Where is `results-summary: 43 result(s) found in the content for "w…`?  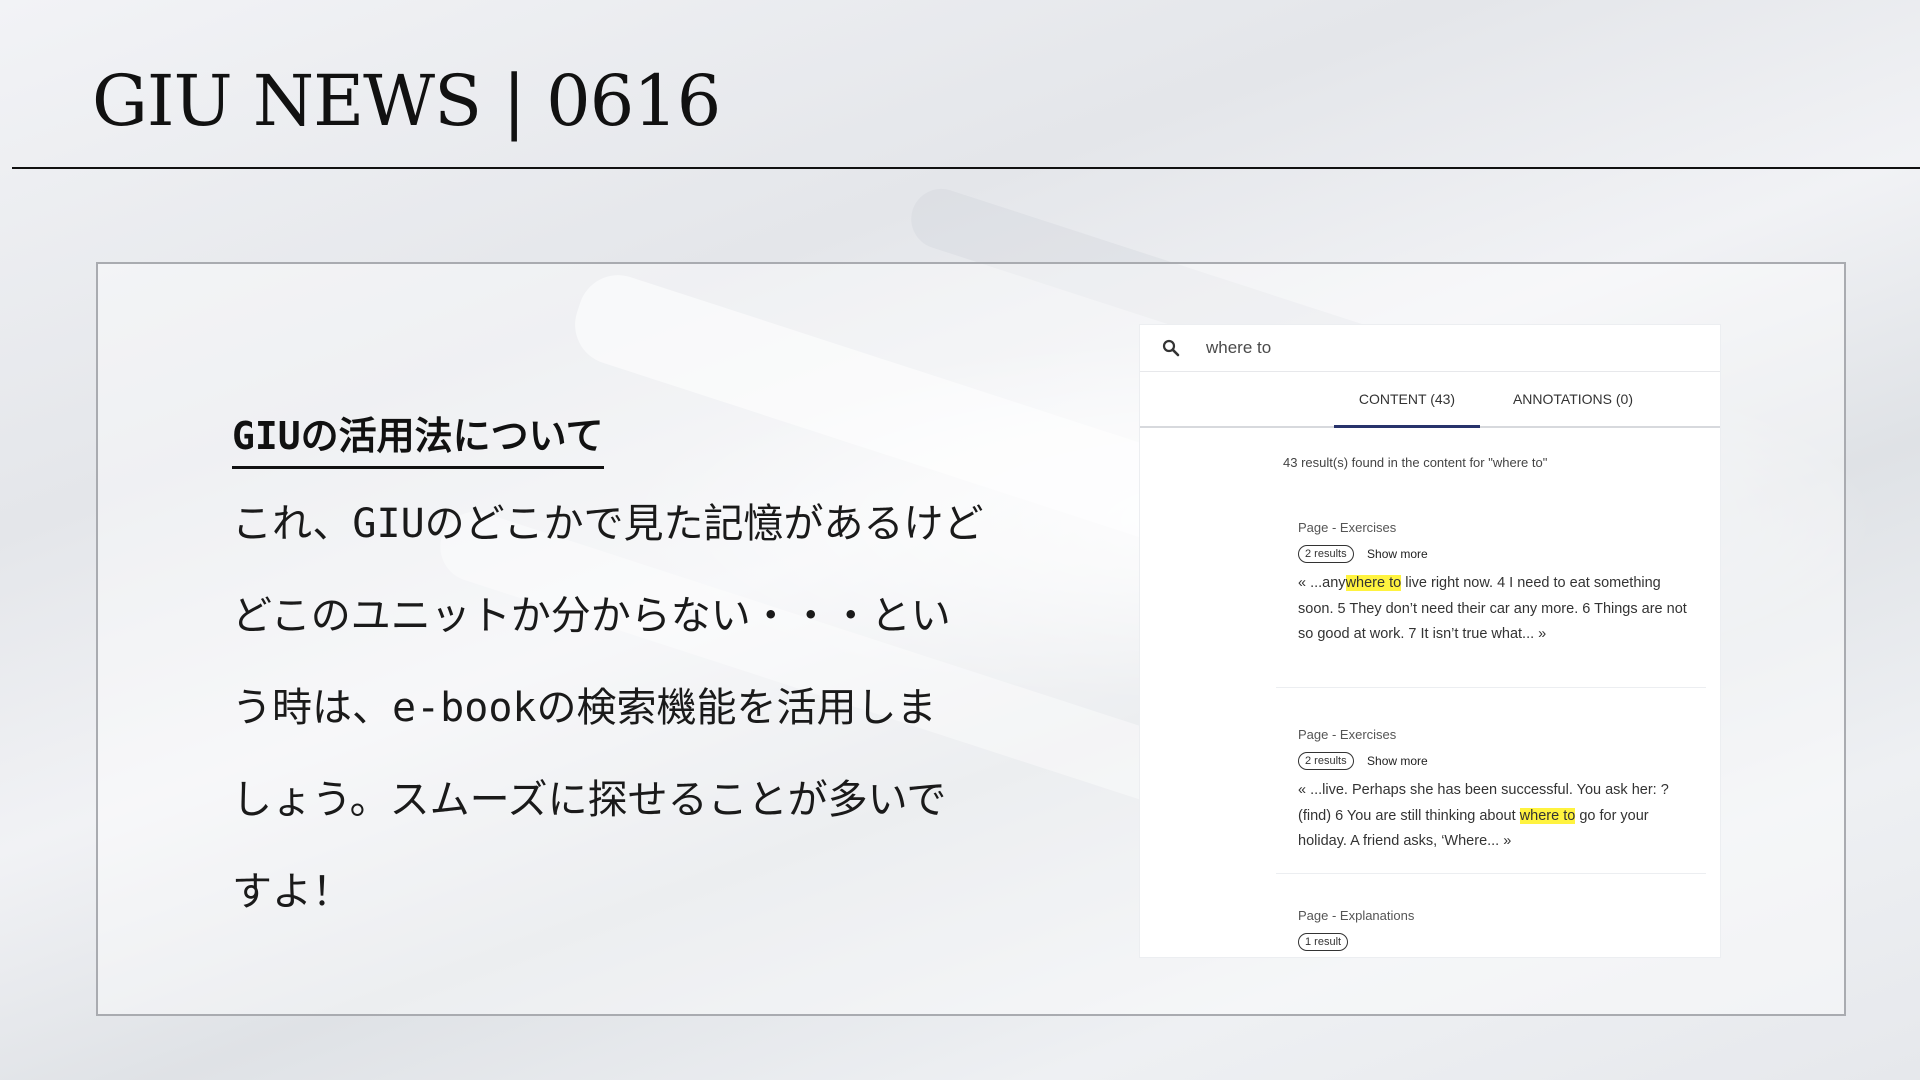
results-summary: 43 result(s) found in the content for "w… is located at coordinates (1415, 462).